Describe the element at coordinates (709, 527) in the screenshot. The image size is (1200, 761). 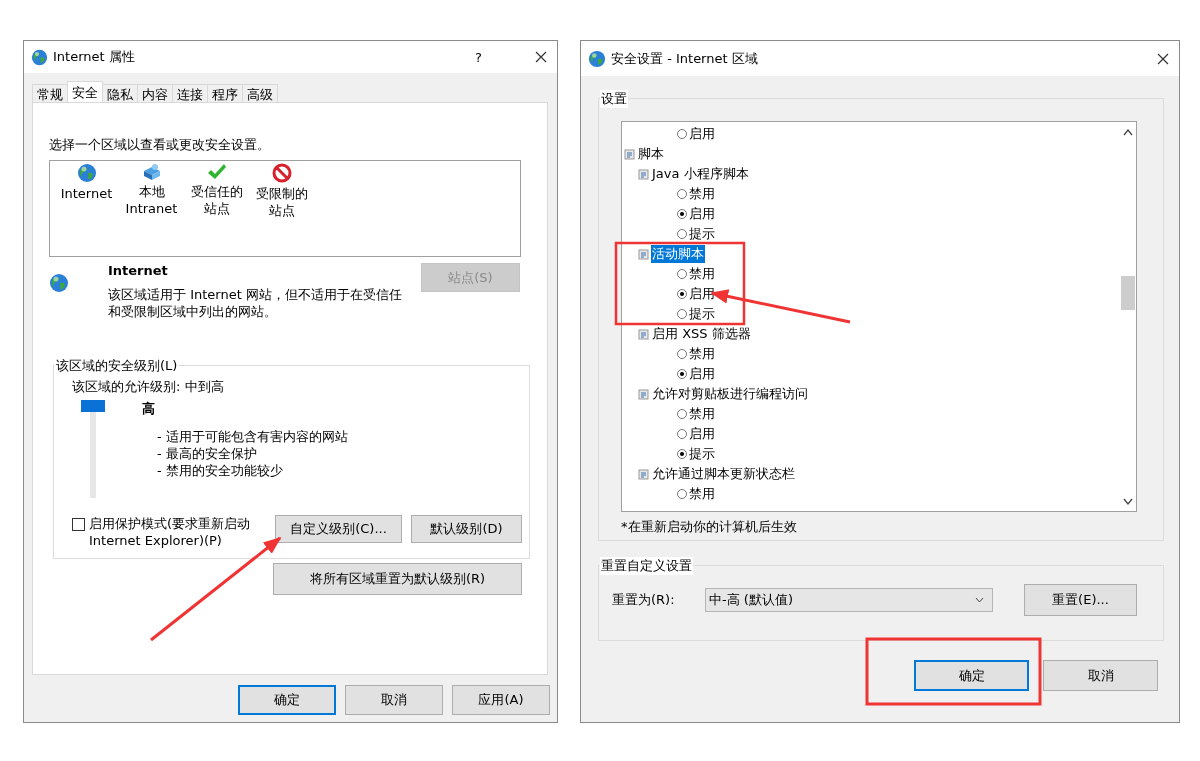
I see `restart-note: *在重新启动你的计算机后生效` at that location.